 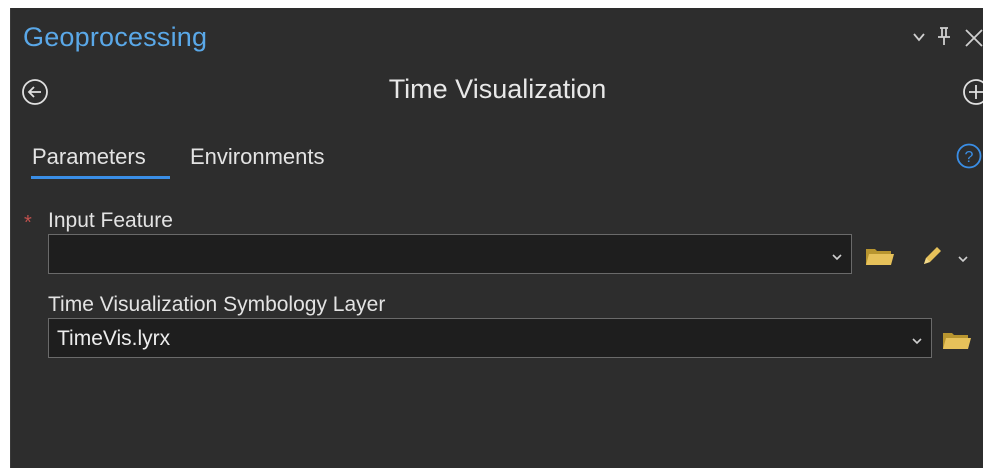 What do you see at coordinates (89, 157) in the screenshot?
I see `tab-parameters: Parameters` at bounding box center [89, 157].